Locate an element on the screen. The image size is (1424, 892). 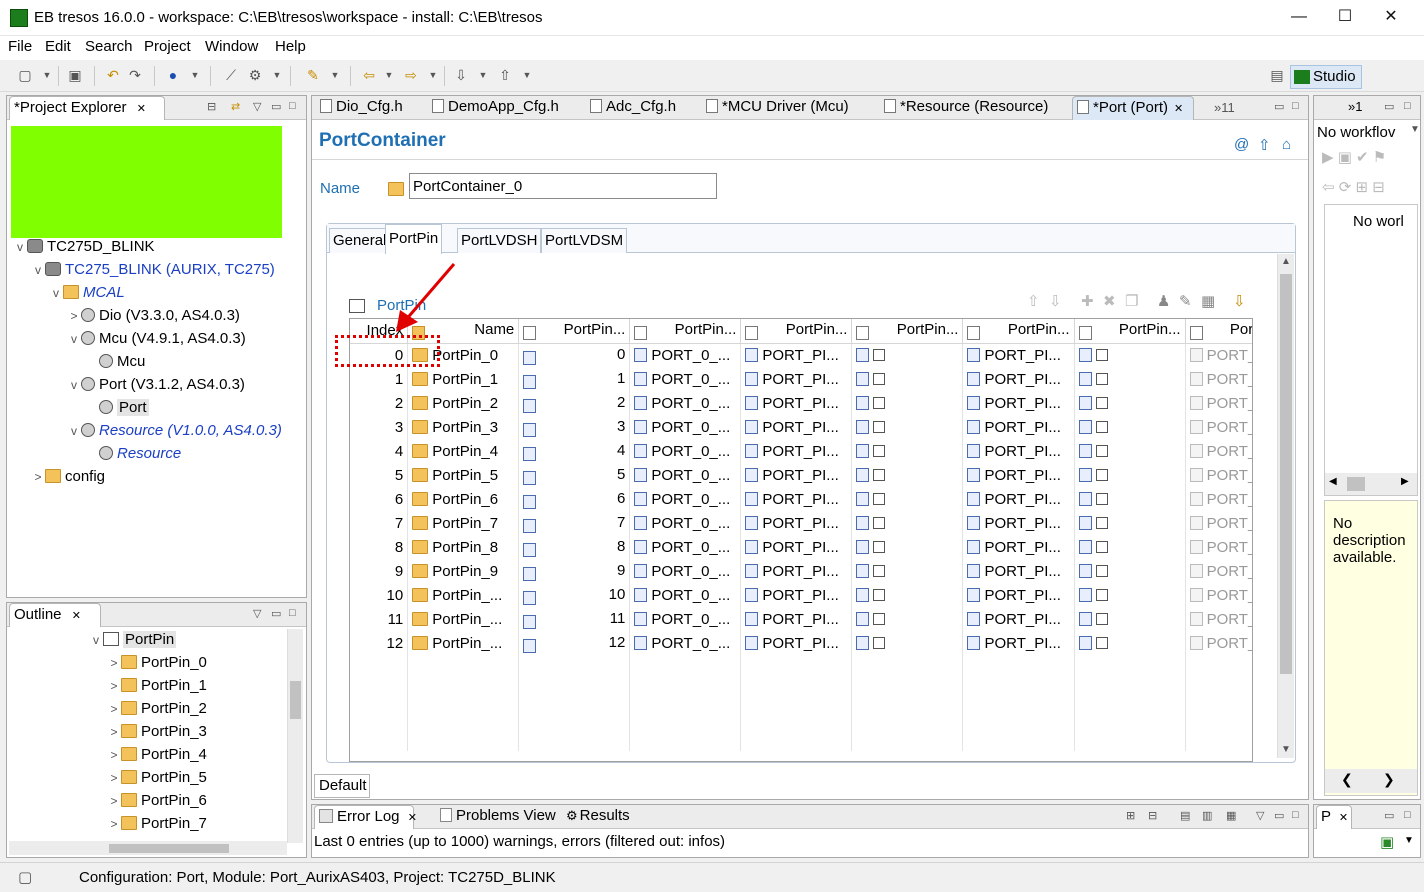
tree-item: v Resource (V1.0.0, AS4.0.3) is located at coordinates (174, 431).